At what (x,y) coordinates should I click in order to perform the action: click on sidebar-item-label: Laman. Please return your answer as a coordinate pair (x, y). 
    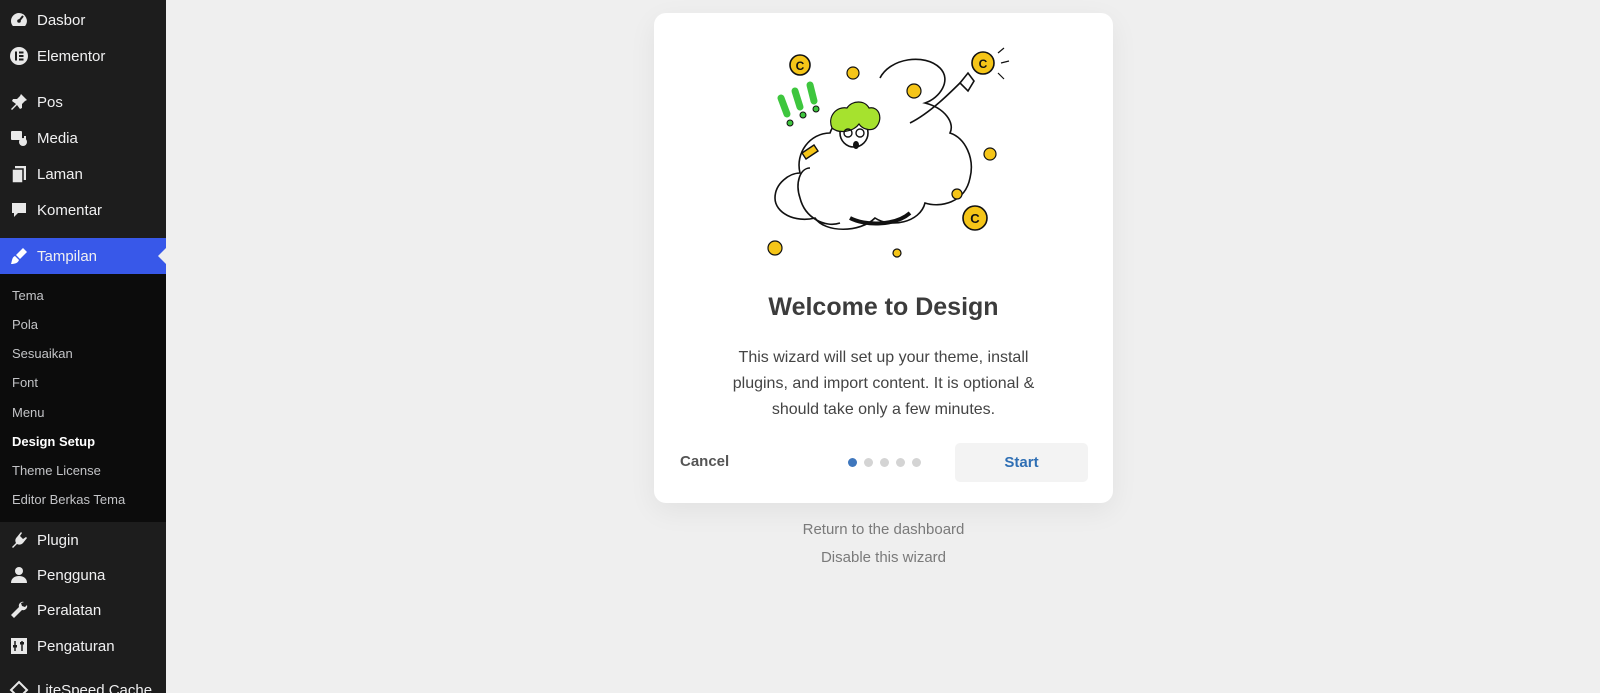
    Looking at the image, I should click on (60, 174).